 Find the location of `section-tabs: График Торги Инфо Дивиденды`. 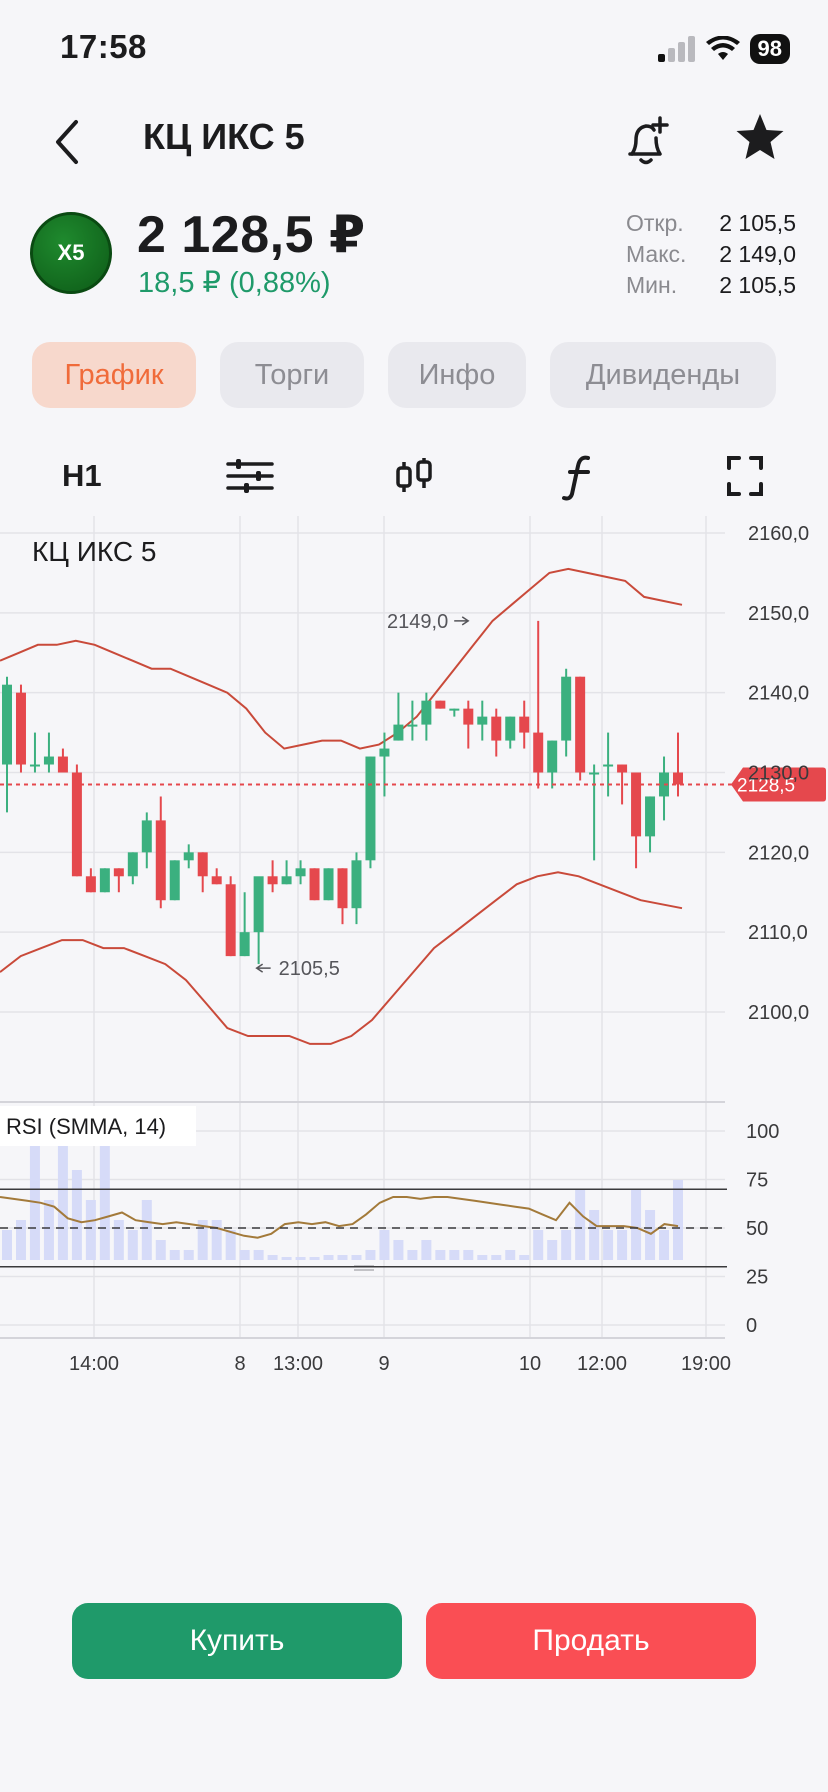

section-tabs: График Торги Инфо Дивиденды is located at coordinates (404, 375).